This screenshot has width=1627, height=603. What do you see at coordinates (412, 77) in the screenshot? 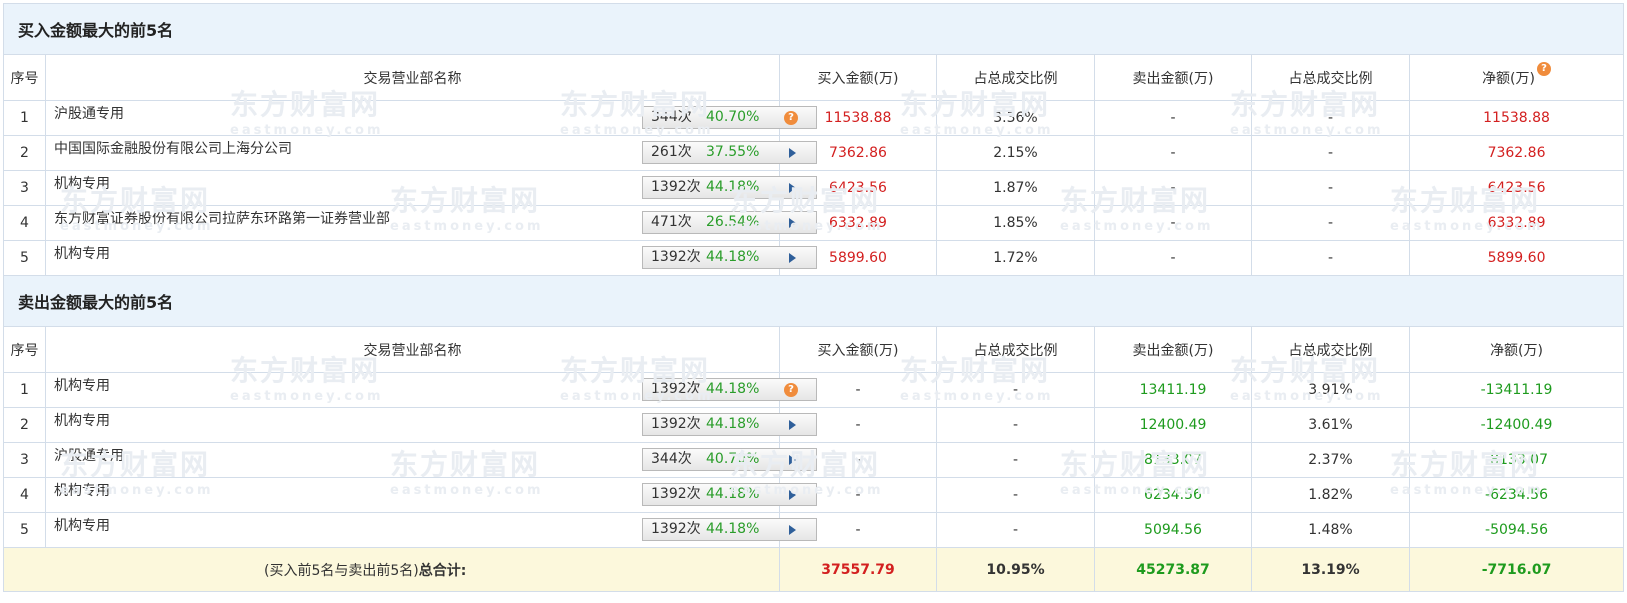
I see `col-broker: 交易营业部名称` at bounding box center [412, 77].